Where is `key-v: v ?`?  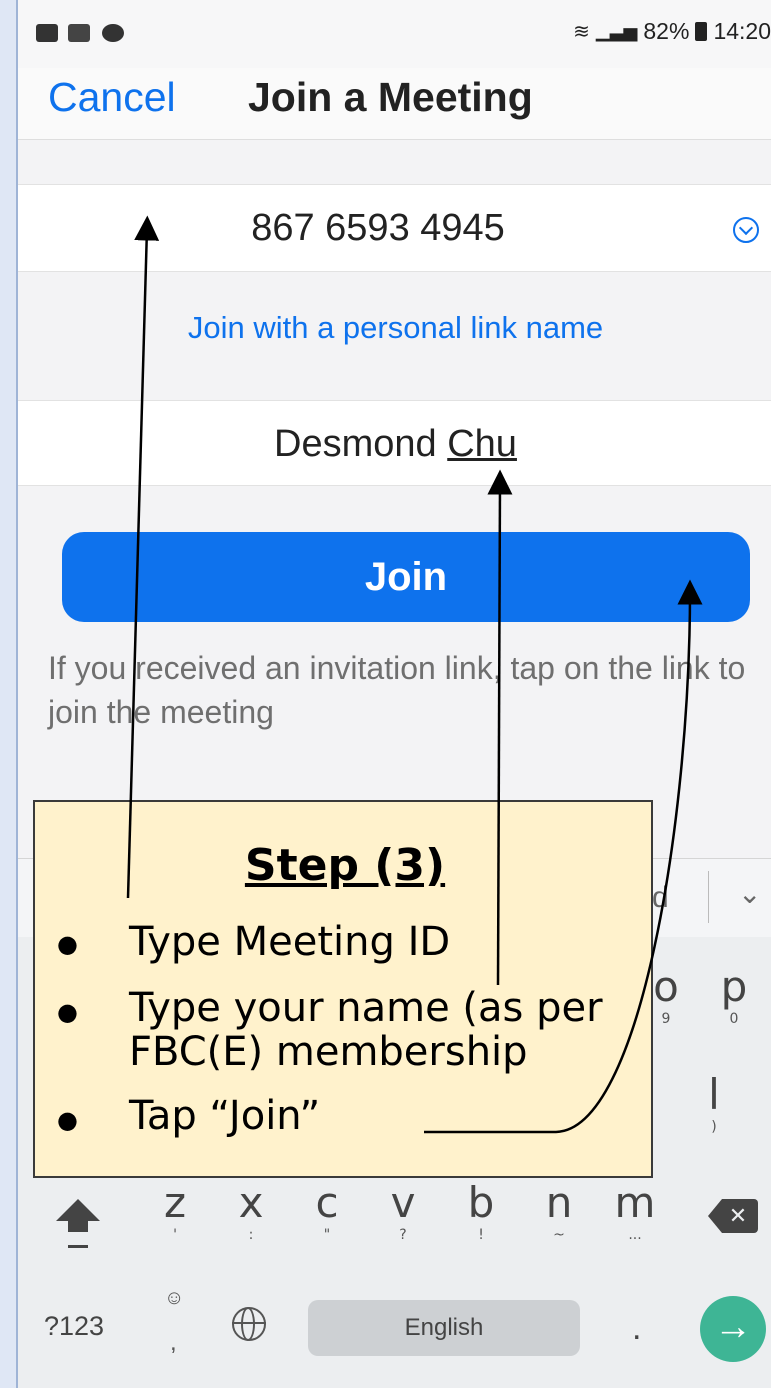
key-v: v ? is located at coordinates (403, 1211).